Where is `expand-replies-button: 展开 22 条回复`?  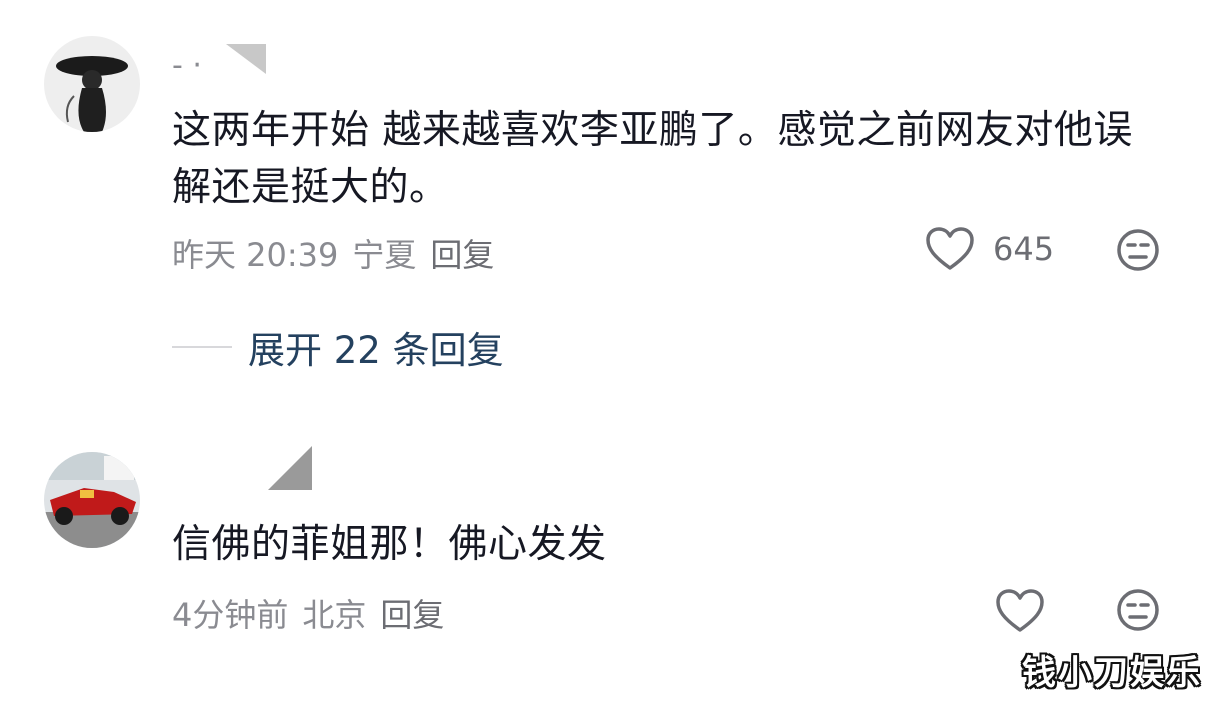 expand-replies-button: 展开 22 条回复 is located at coordinates (338, 347).